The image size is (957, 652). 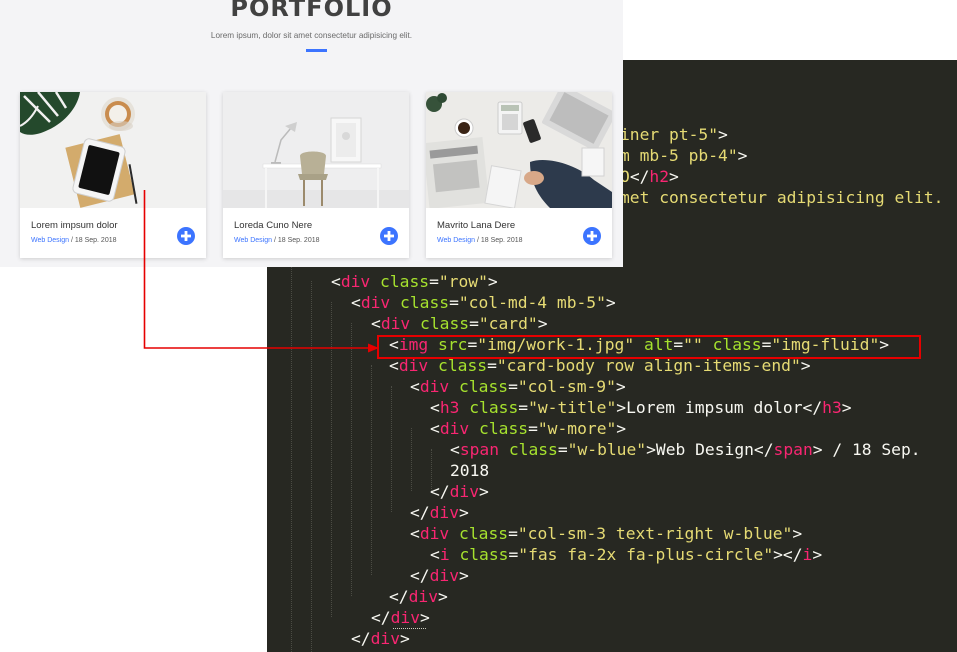 What do you see at coordinates (788, 554) in the screenshot?
I see `code-token: ></` at bounding box center [788, 554].